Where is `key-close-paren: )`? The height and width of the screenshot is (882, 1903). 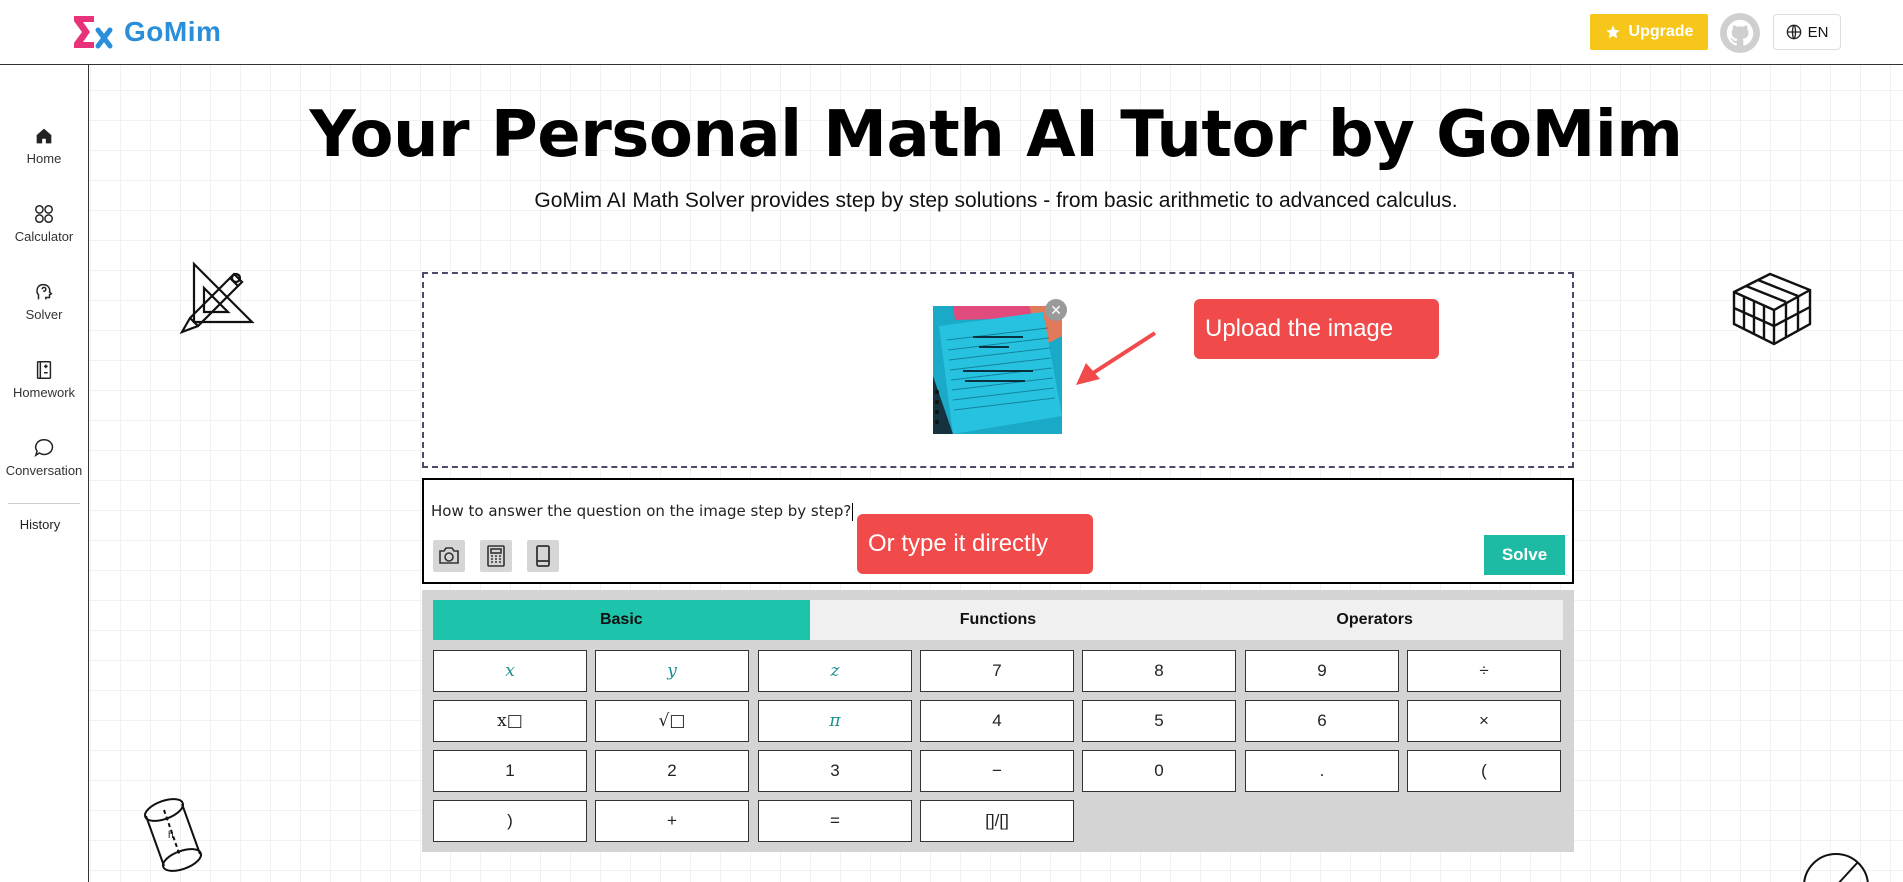 key-close-paren: ) is located at coordinates (510, 821).